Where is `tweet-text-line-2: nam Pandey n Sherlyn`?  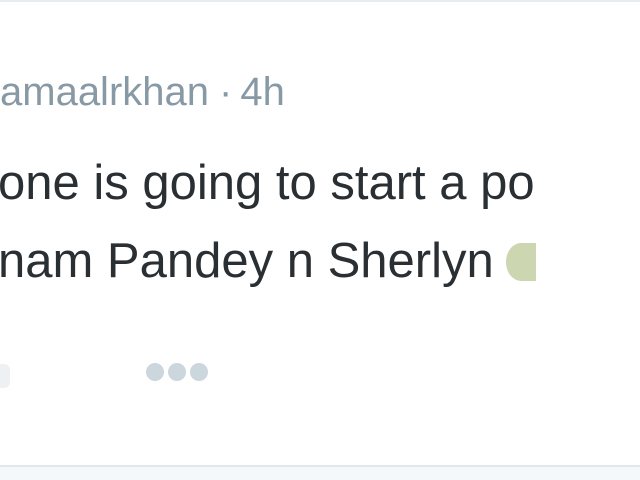 tweet-text-line-2: nam Pandey n Sherlyn is located at coordinates (268, 261).